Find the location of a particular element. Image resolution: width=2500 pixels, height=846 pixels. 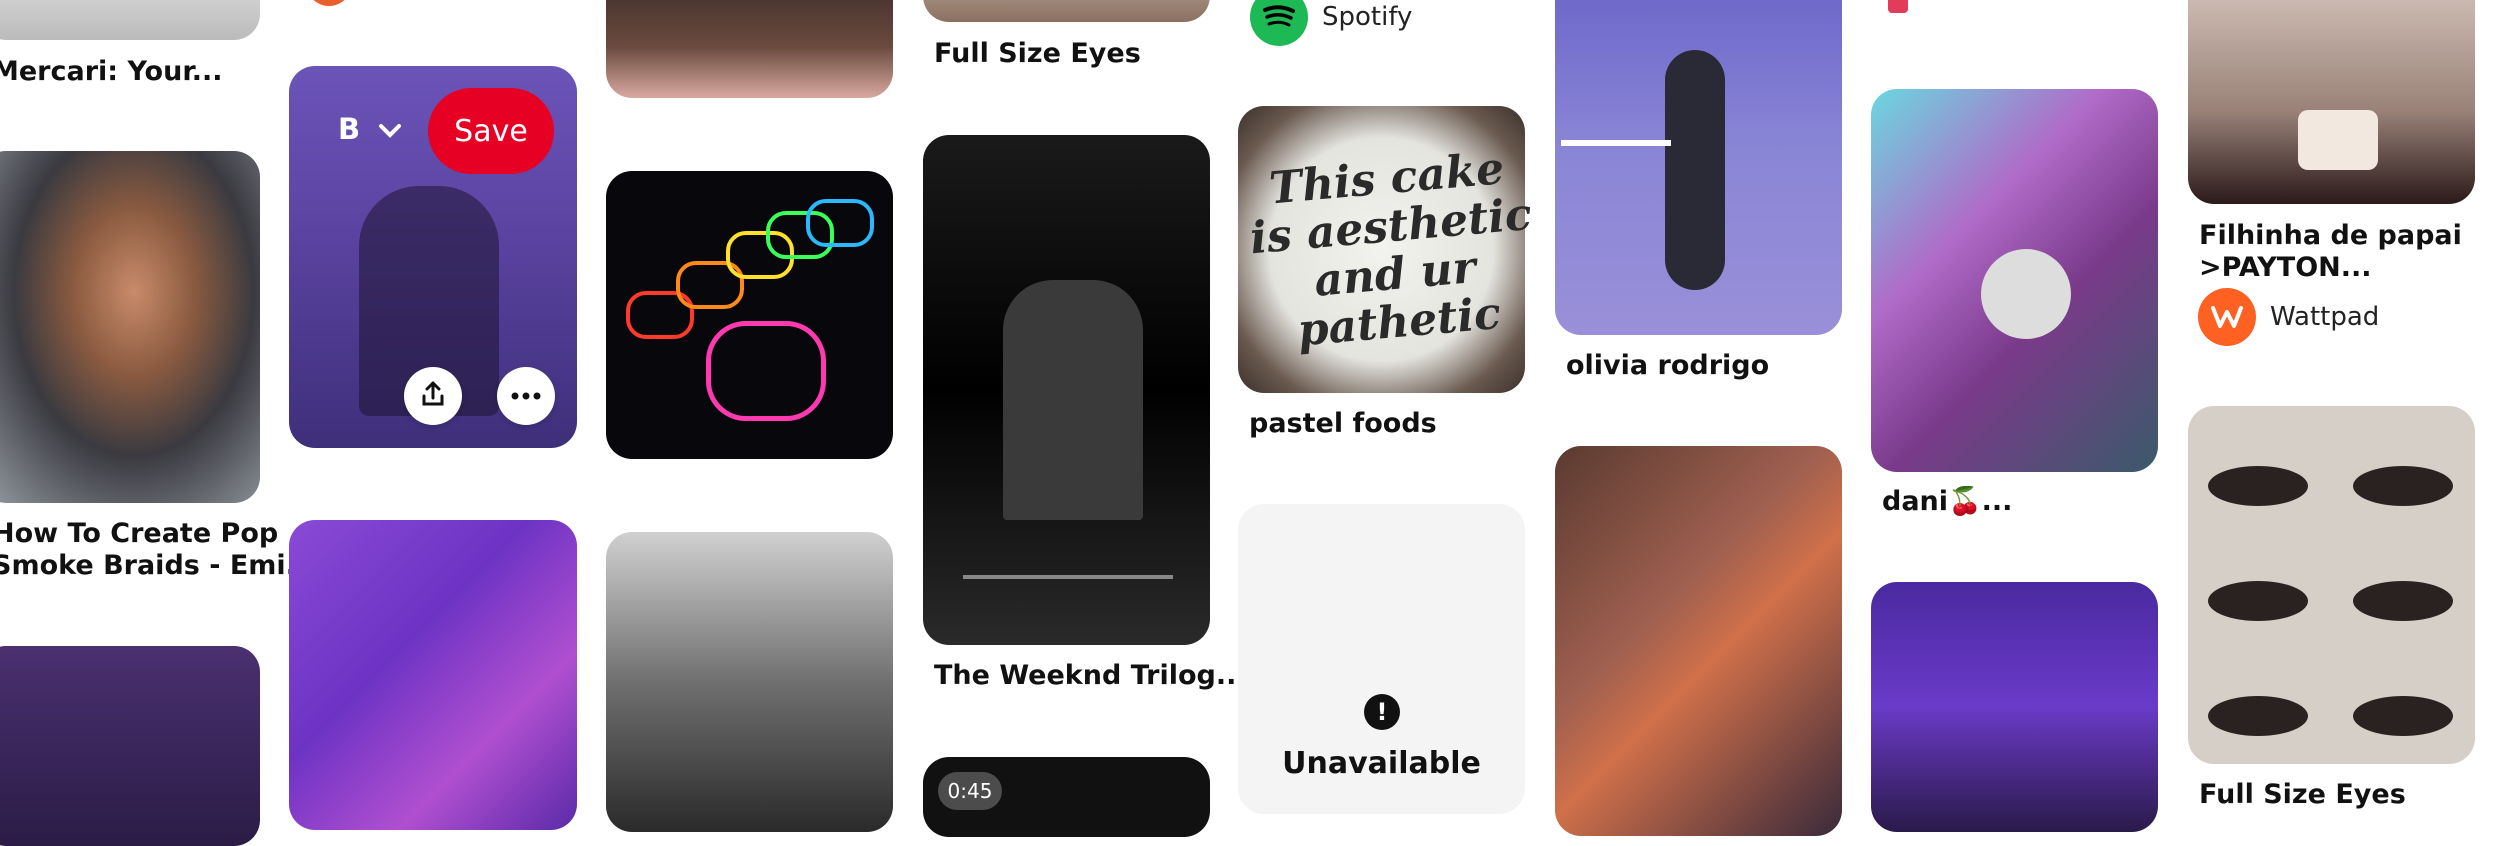

more-options-button is located at coordinates (526, 396).